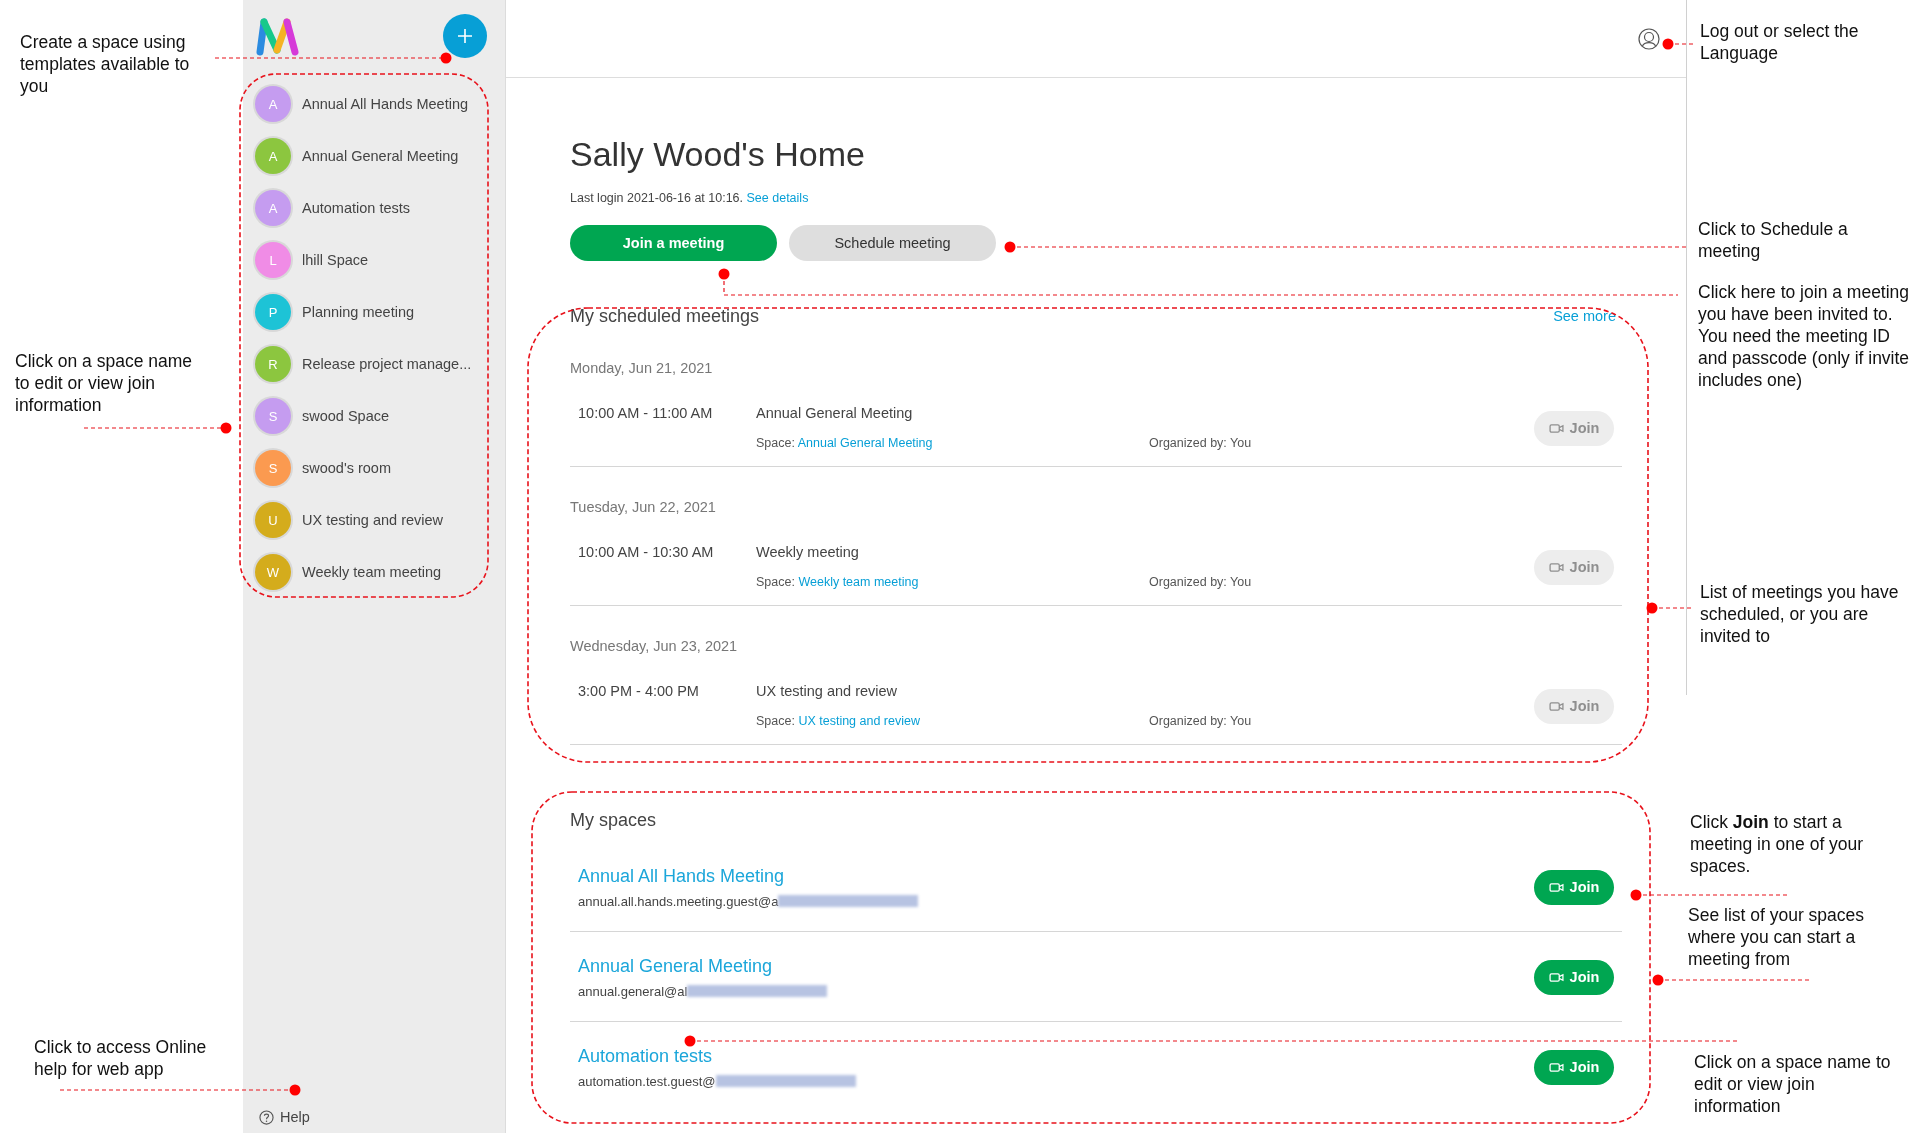  I want to click on space-avatar: U, so click(273, 520).